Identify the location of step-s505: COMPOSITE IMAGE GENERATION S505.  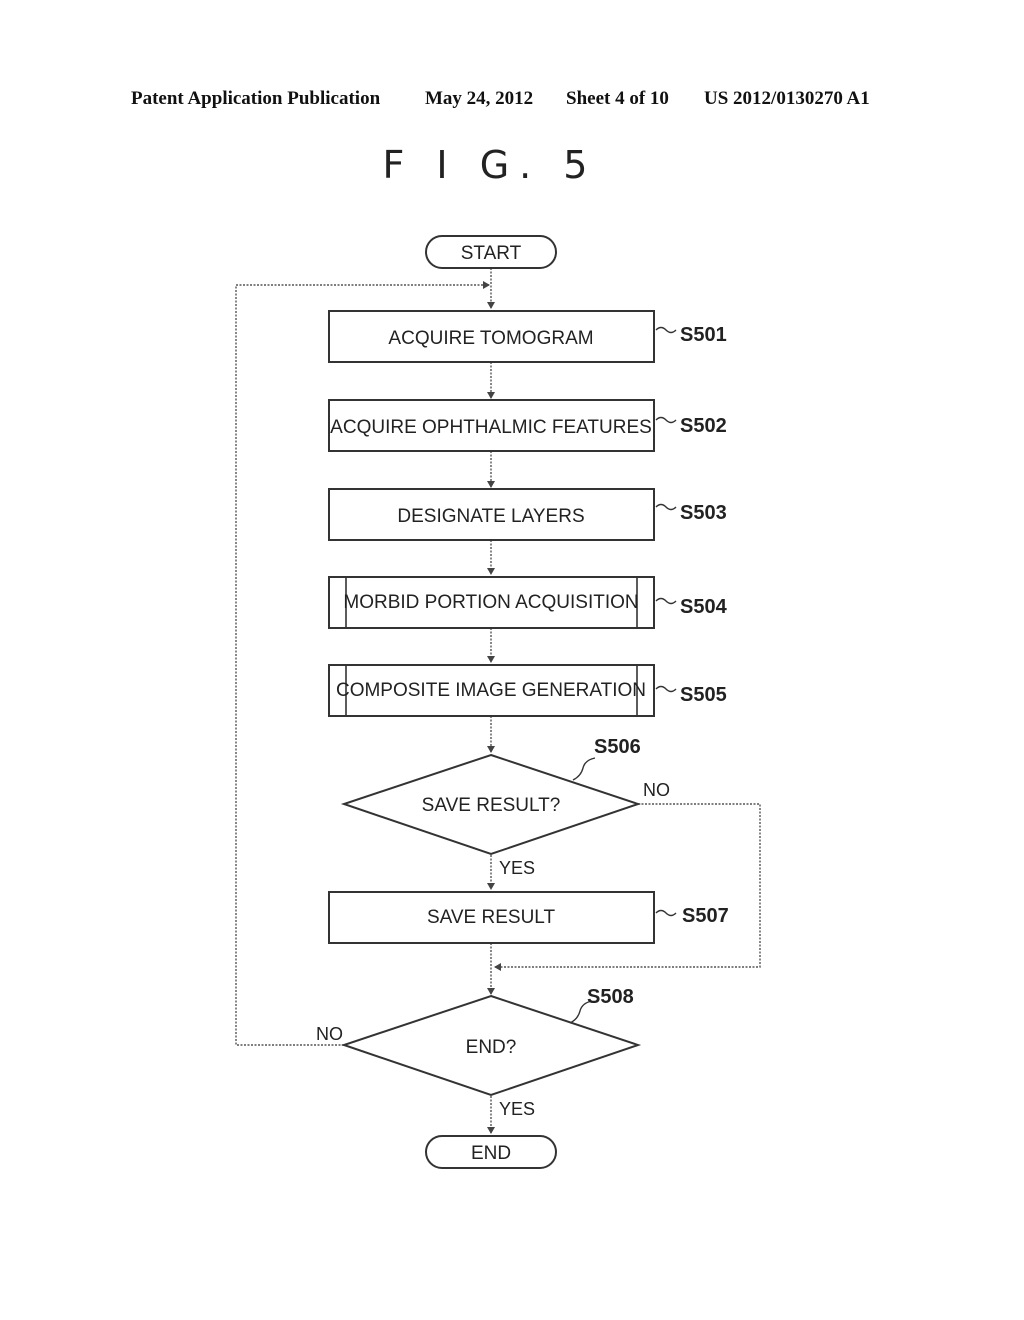
(527, 690).